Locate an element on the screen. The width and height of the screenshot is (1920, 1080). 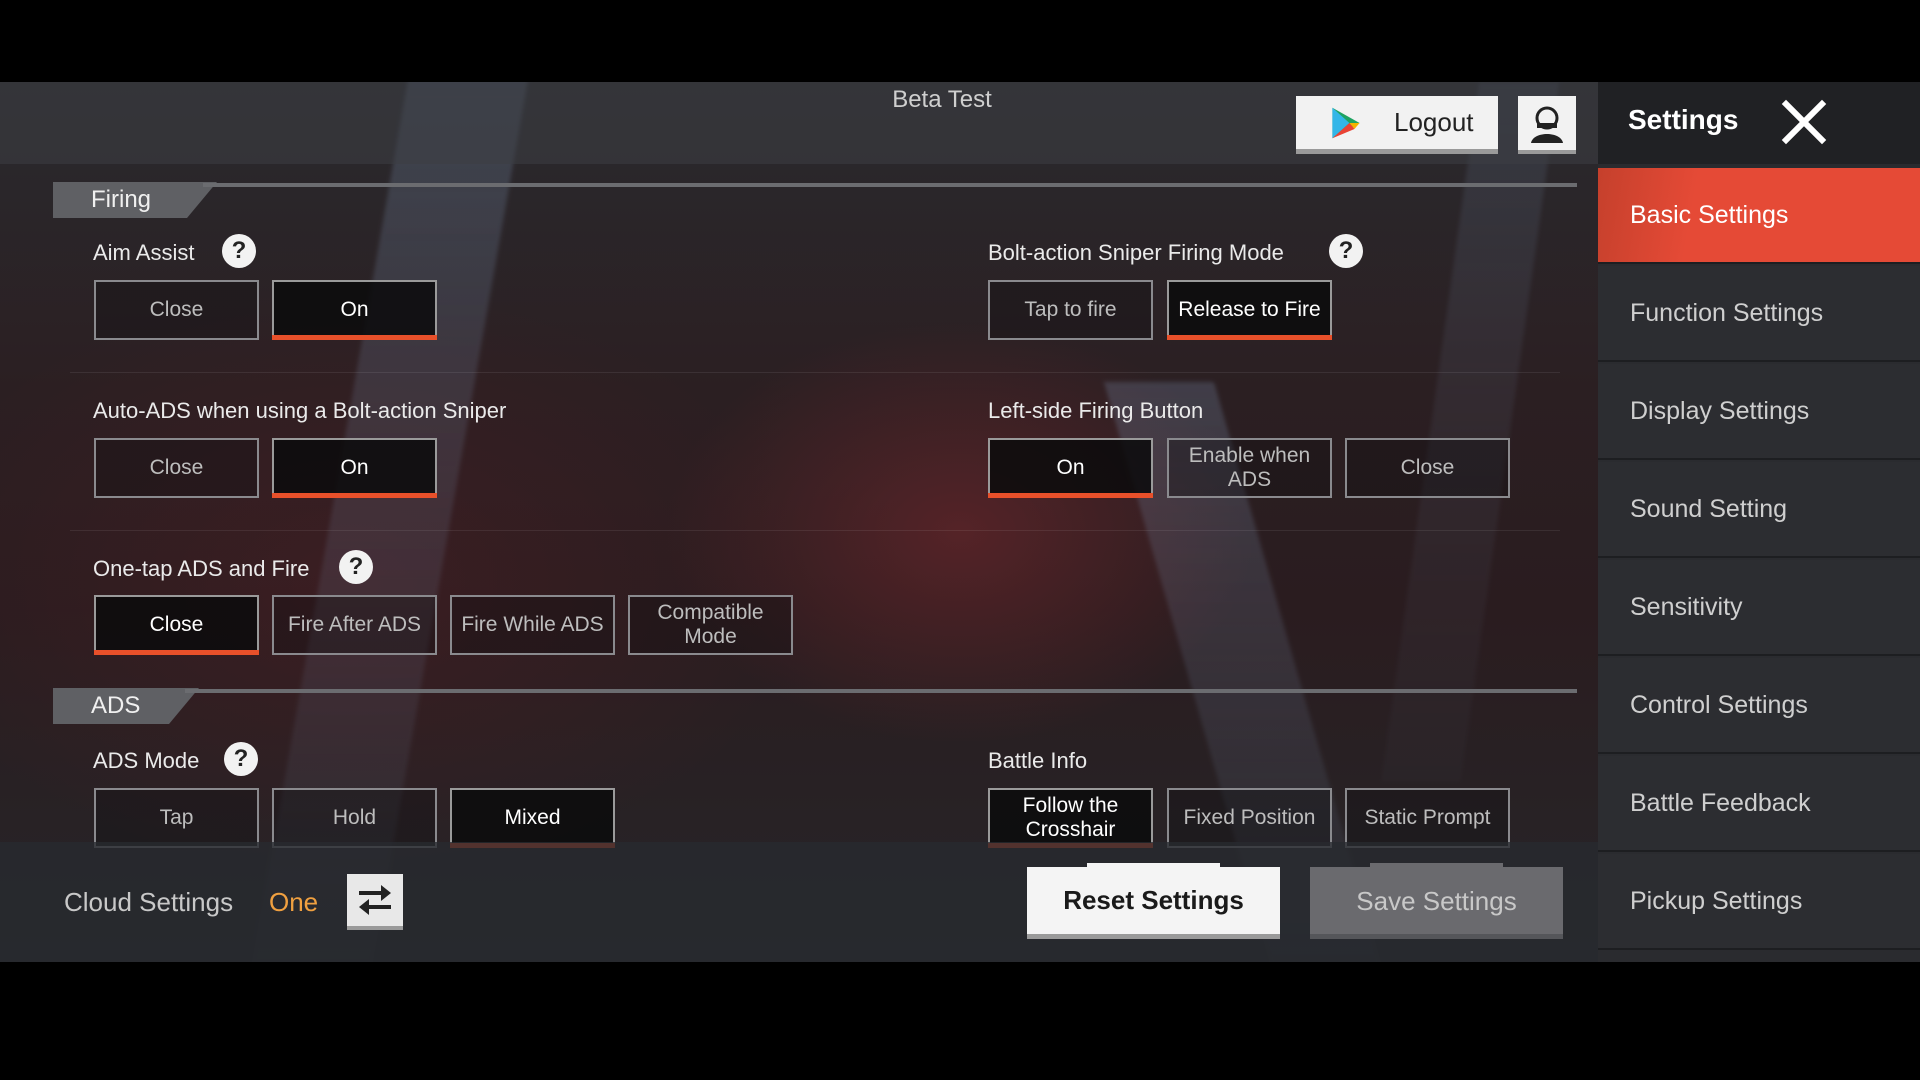
one-tap-option-compatible: Compatible Mode is located at coordinates (710, 625).